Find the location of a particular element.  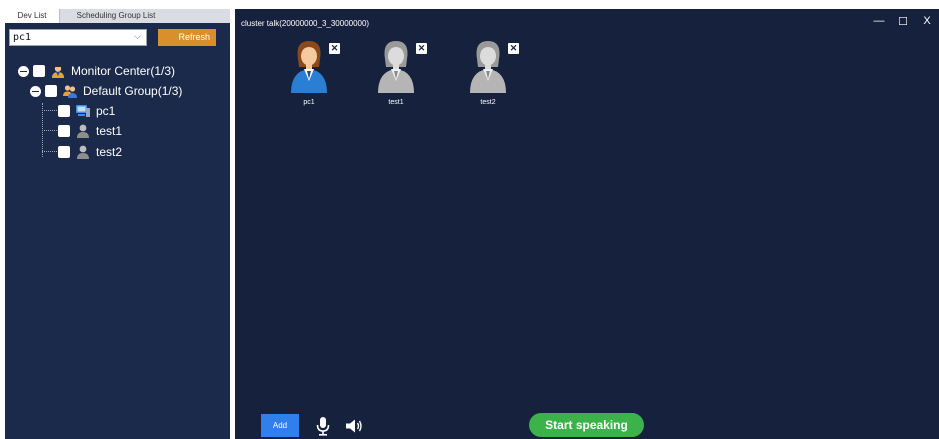

device-select: pc1 ⌵ is located at coordinates (78, 37).